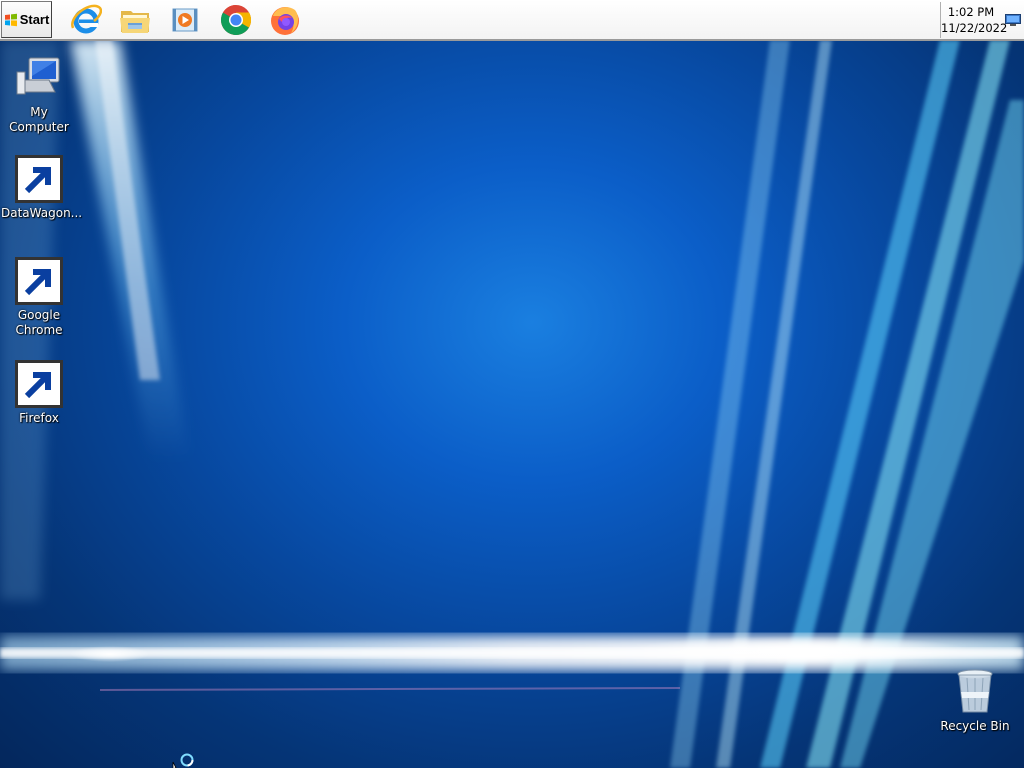 The height and width of the screenshot is (768, 1024). What do you see at coordinates (34, 19) in the screenshot?
I see `start-label: Start` at bounding box center [34, 19].